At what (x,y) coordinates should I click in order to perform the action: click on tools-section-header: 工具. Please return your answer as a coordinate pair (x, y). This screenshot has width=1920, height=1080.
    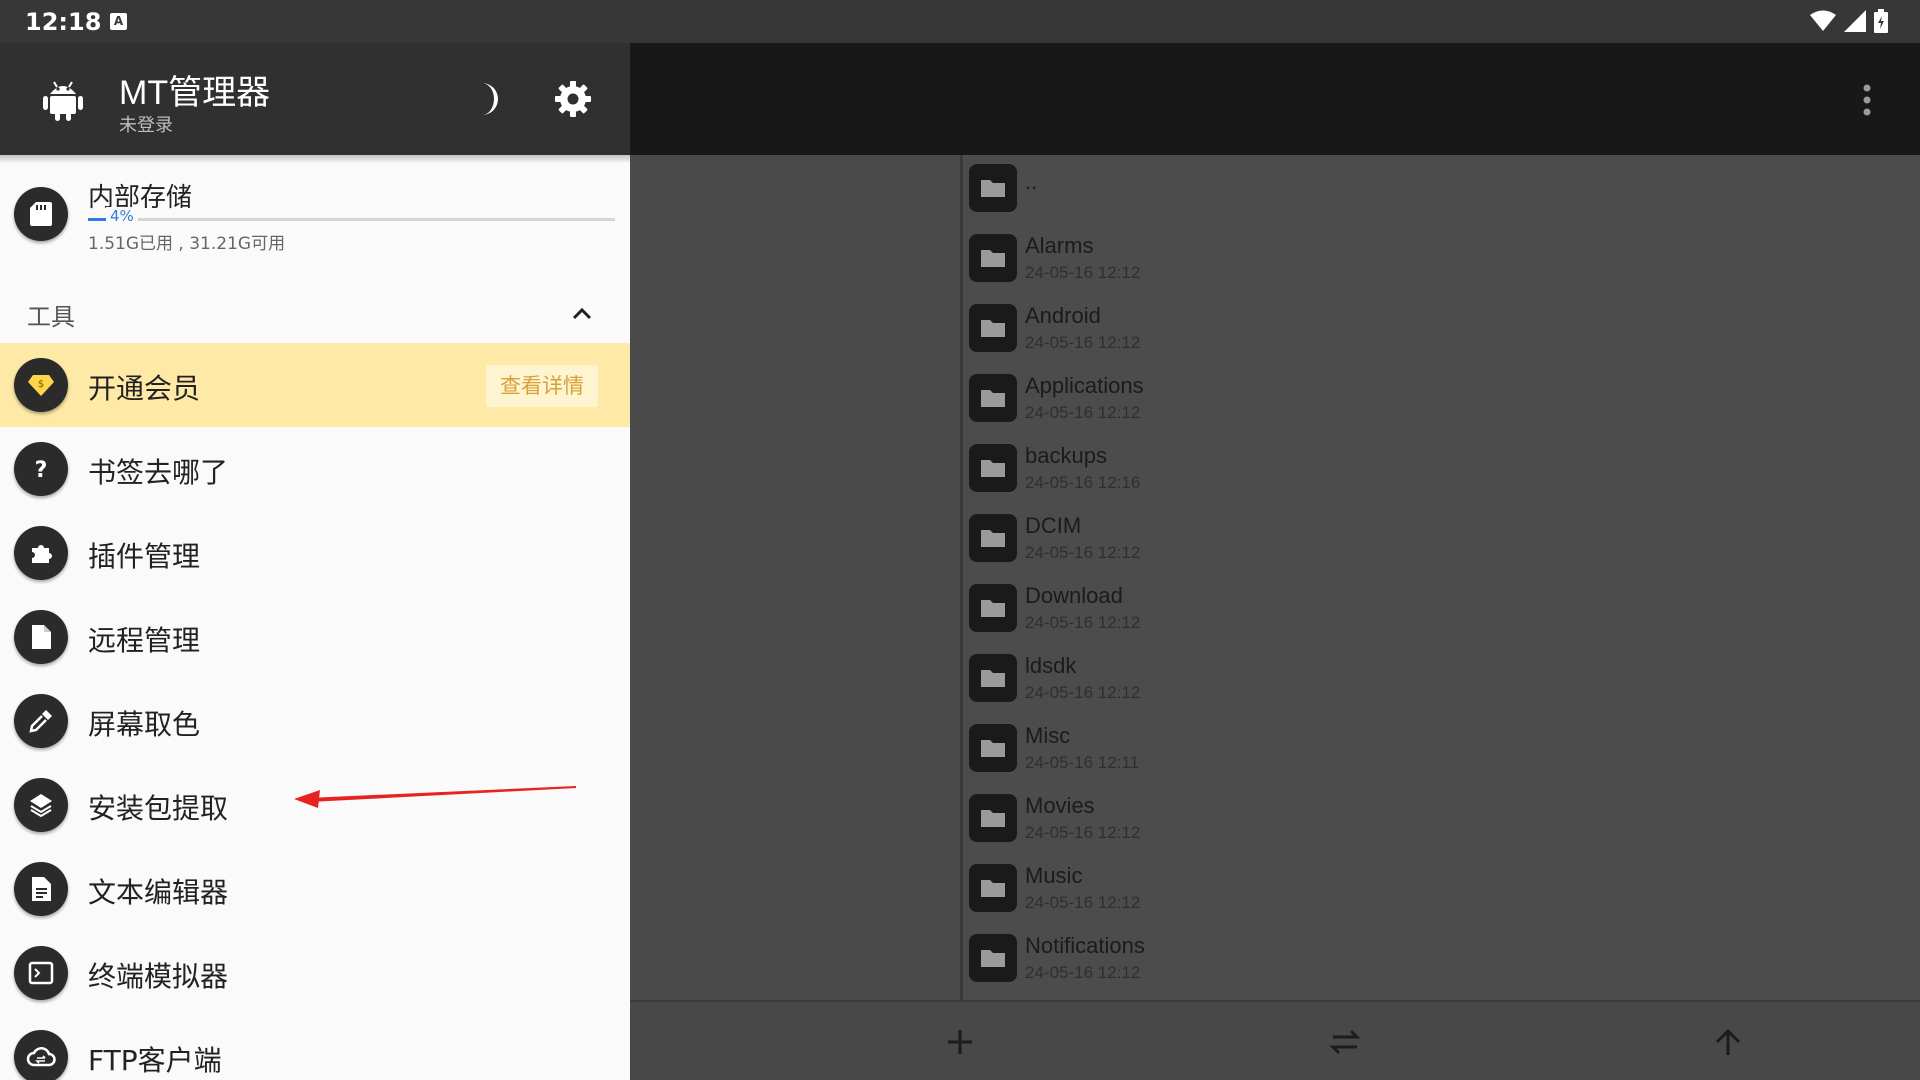
    Looking at the image, I should click on (315, 313).